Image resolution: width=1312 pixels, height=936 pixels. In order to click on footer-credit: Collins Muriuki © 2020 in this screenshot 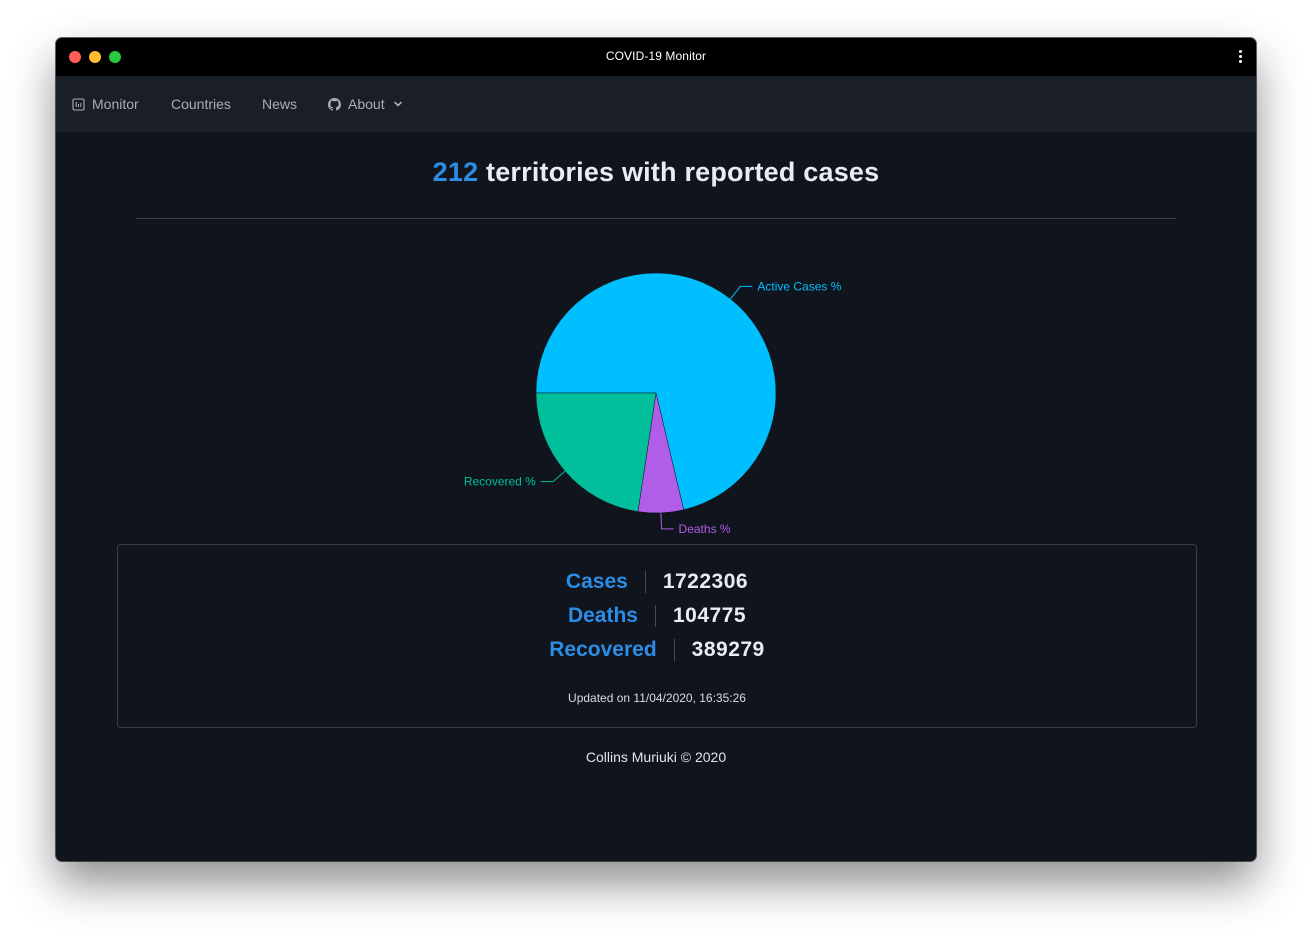, I will do `click(656, 757)`.